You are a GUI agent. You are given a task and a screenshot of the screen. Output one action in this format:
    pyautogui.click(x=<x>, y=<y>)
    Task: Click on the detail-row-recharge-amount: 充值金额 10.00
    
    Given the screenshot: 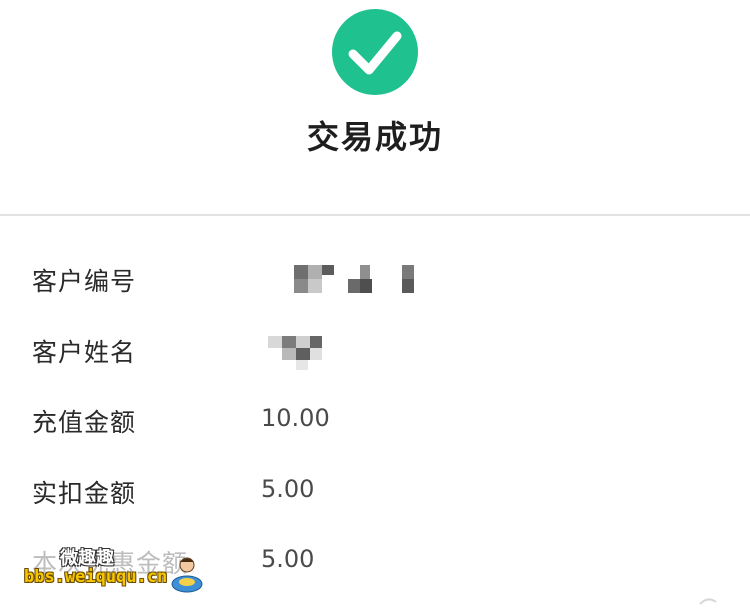 What is the action you would take?
    pyautogui.click(x=375, y=416)
    